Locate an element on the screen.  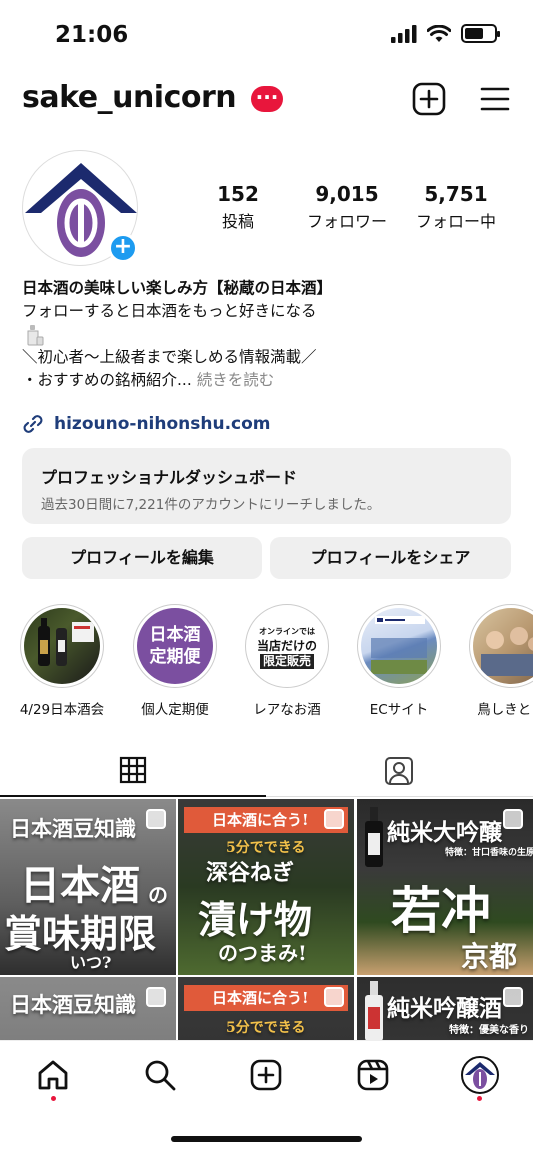
highlight-cover: オンラインでは 当店だけの 限定販売 is located at coordinates (287, 646).